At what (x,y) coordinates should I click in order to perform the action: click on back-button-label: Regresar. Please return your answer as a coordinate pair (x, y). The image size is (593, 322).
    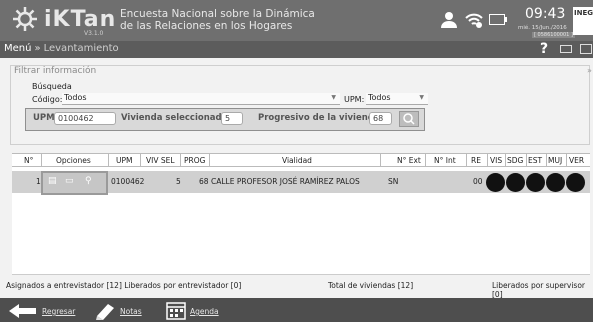
    Looking at the image, I should click on (59, 311).